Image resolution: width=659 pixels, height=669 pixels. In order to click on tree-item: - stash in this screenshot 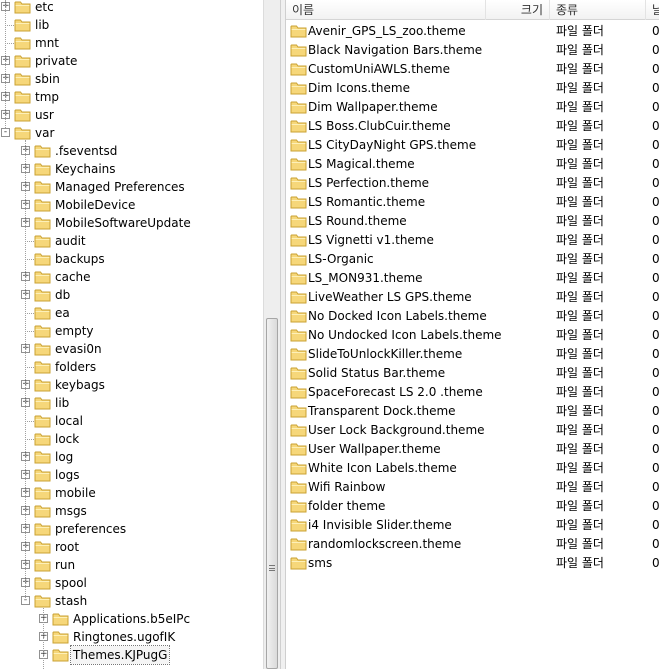, I will do `click(131, 601)`.